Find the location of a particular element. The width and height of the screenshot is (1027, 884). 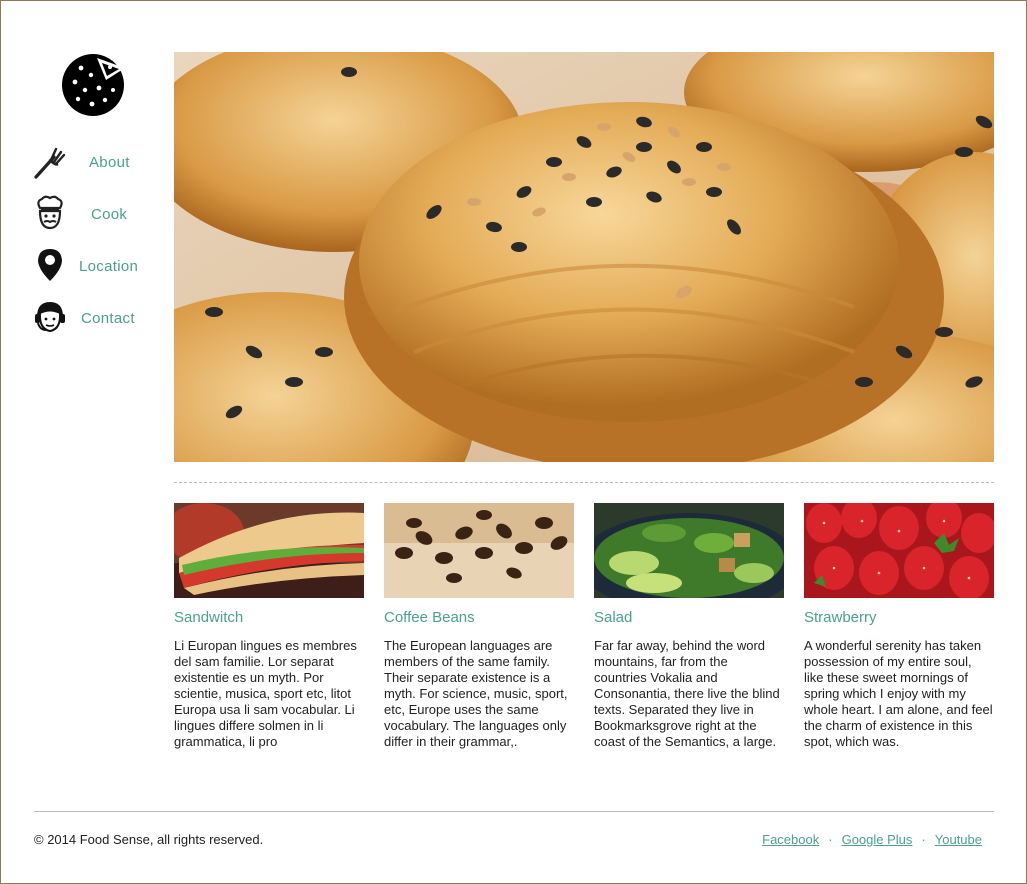

card-title: Coffee Beans is located at coordinates (479, 619).